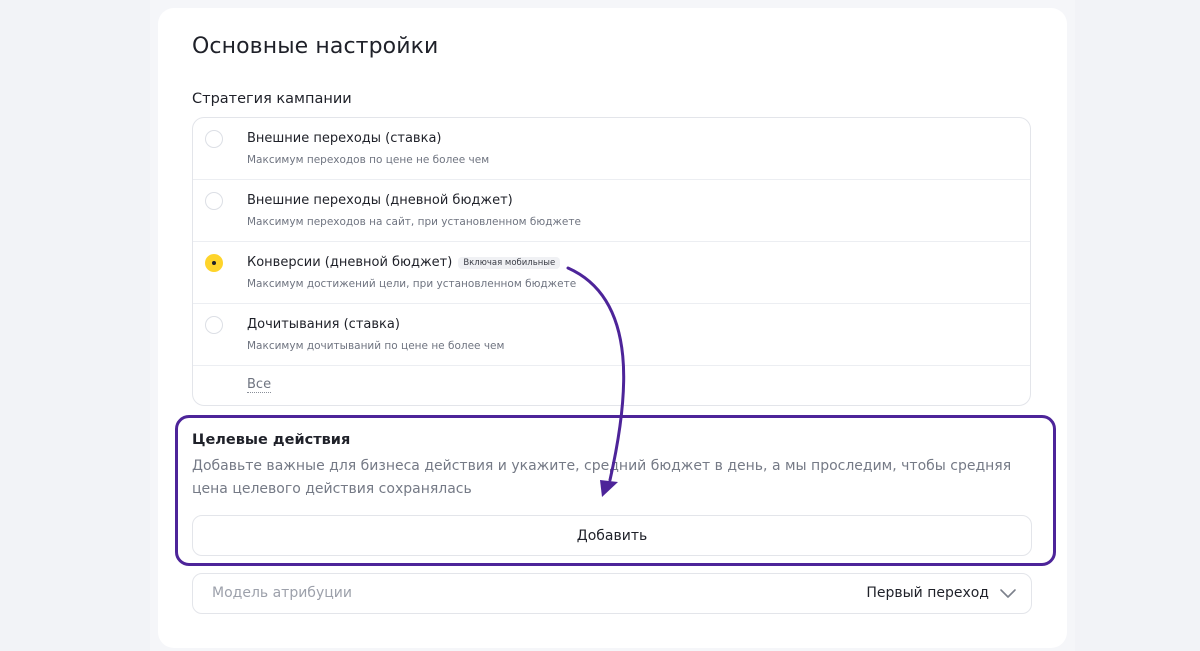 The image size is (1200, 651). Describe the element at coordinates (927, 593) in the screenshot. I see `attribution-value: Первый переход` at that location.